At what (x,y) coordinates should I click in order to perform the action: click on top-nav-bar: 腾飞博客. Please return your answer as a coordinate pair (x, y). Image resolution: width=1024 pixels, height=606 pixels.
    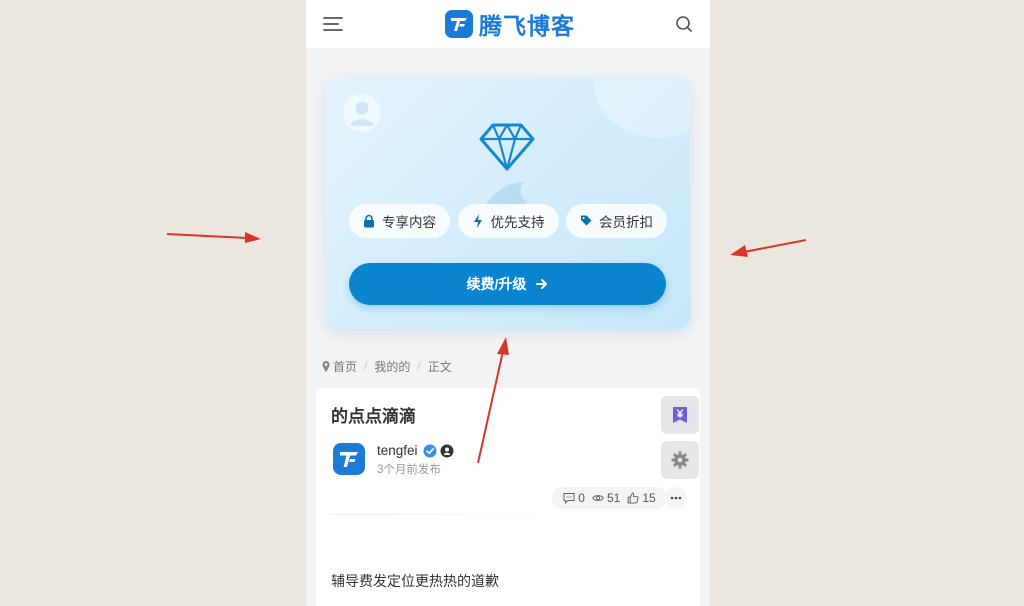
    Looking at the image, I should click on (508, 24).